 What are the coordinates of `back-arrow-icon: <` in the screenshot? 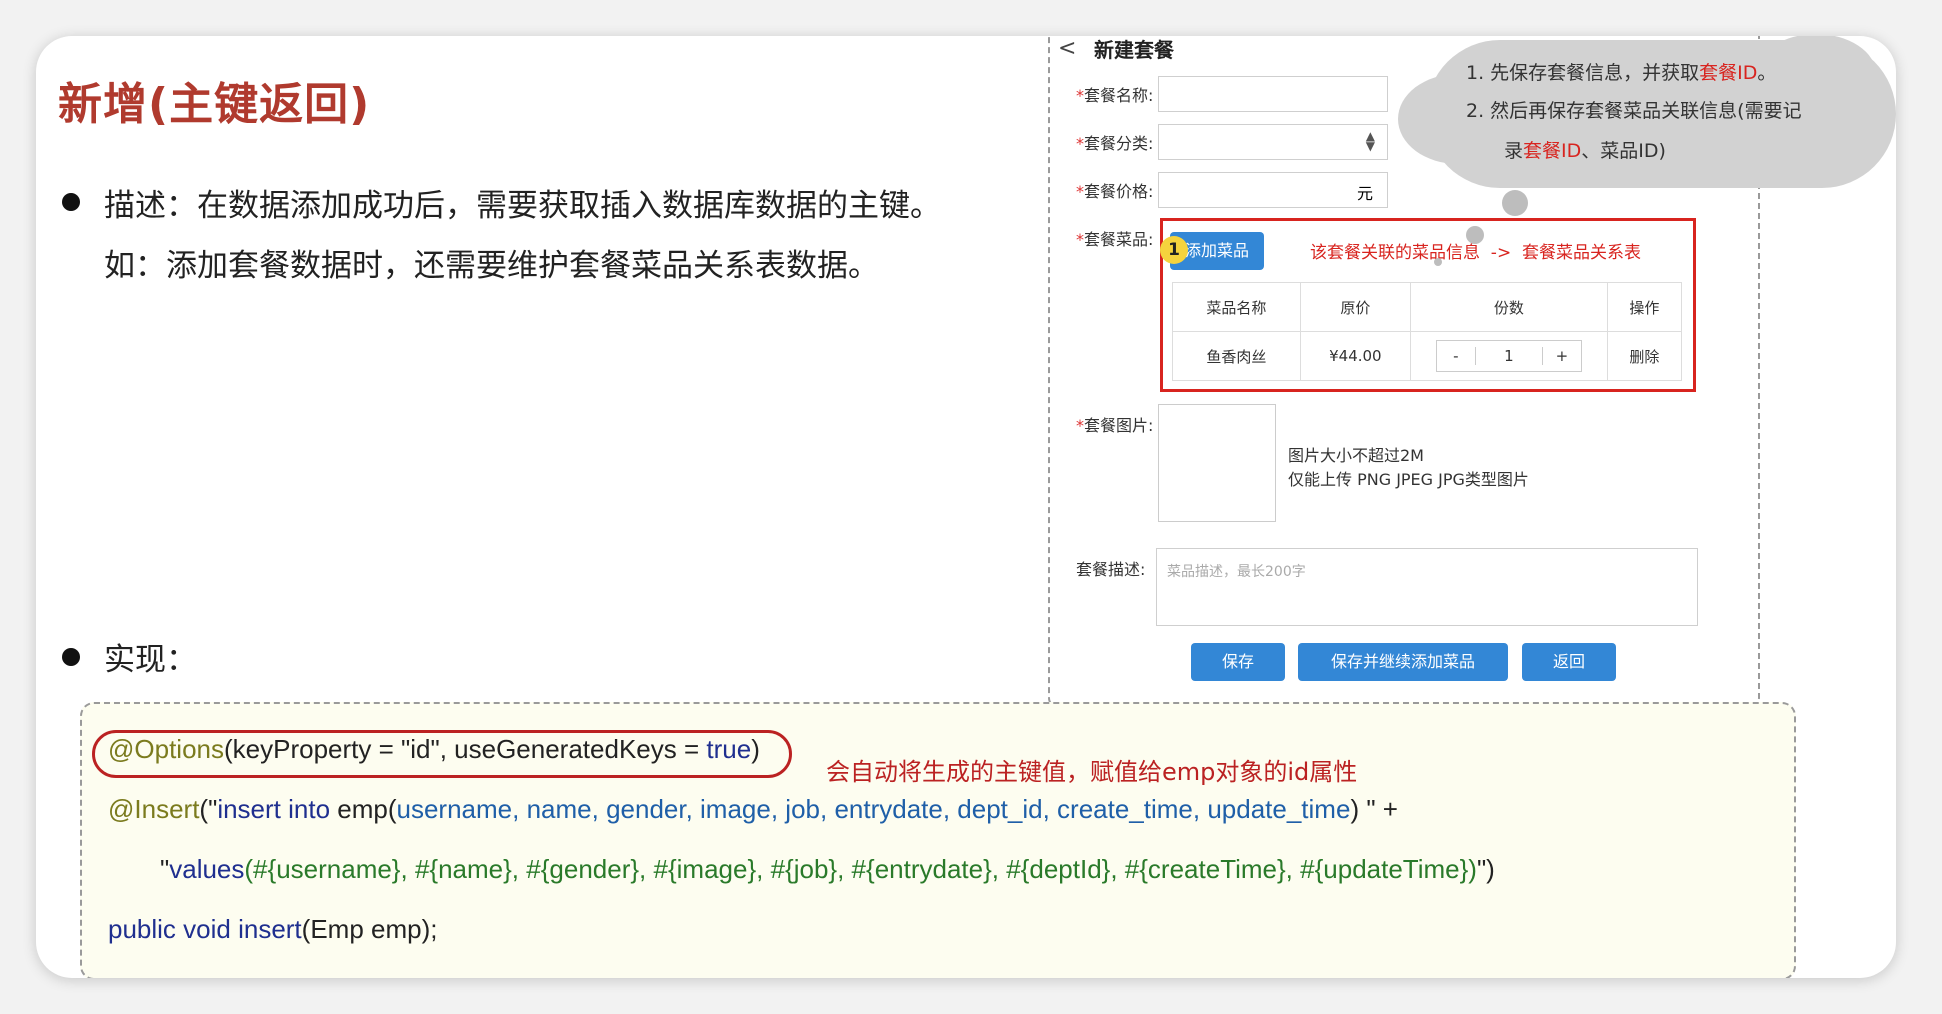 It's located at (1067, 48).